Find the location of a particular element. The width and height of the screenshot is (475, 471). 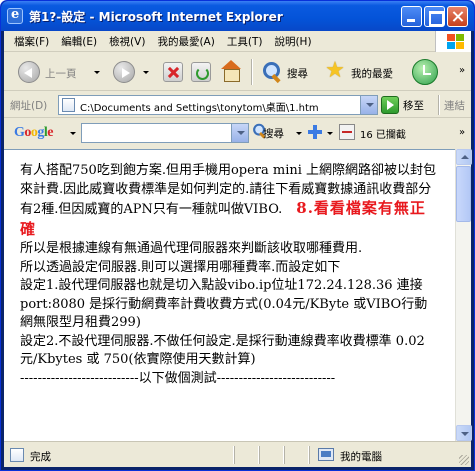

status-bar: 完成 我的電腦 is located at coordinates (237, 454).